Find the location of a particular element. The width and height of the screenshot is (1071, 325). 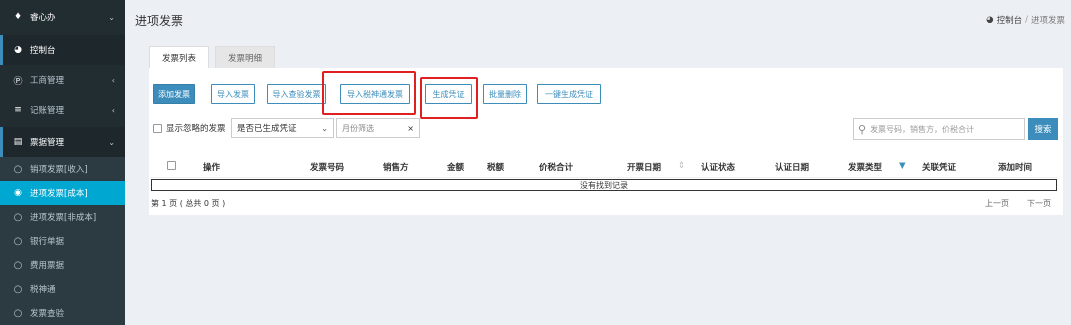

tab-invoice-list: 发票列表 is located at coordinates (179, 57).